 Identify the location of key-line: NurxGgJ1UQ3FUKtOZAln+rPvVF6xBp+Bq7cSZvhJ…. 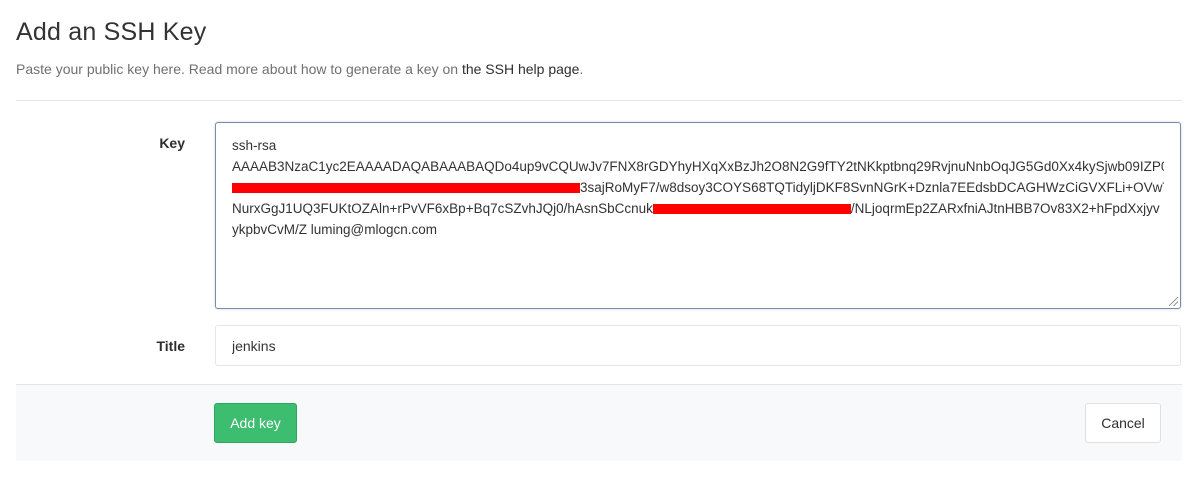
(698, 208).